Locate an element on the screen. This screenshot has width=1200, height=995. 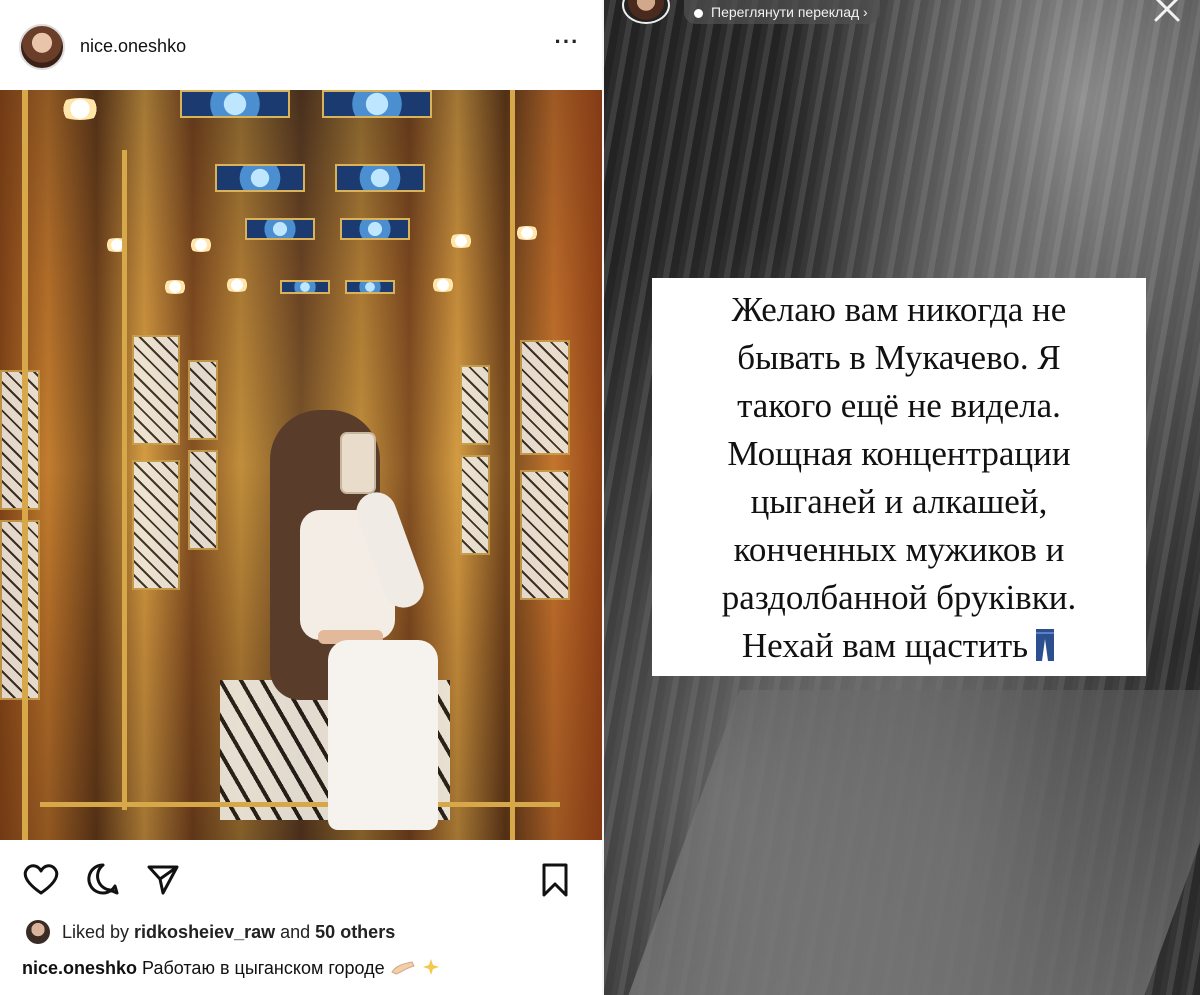
translate-dot-icon is located at coordinates (698, 13).